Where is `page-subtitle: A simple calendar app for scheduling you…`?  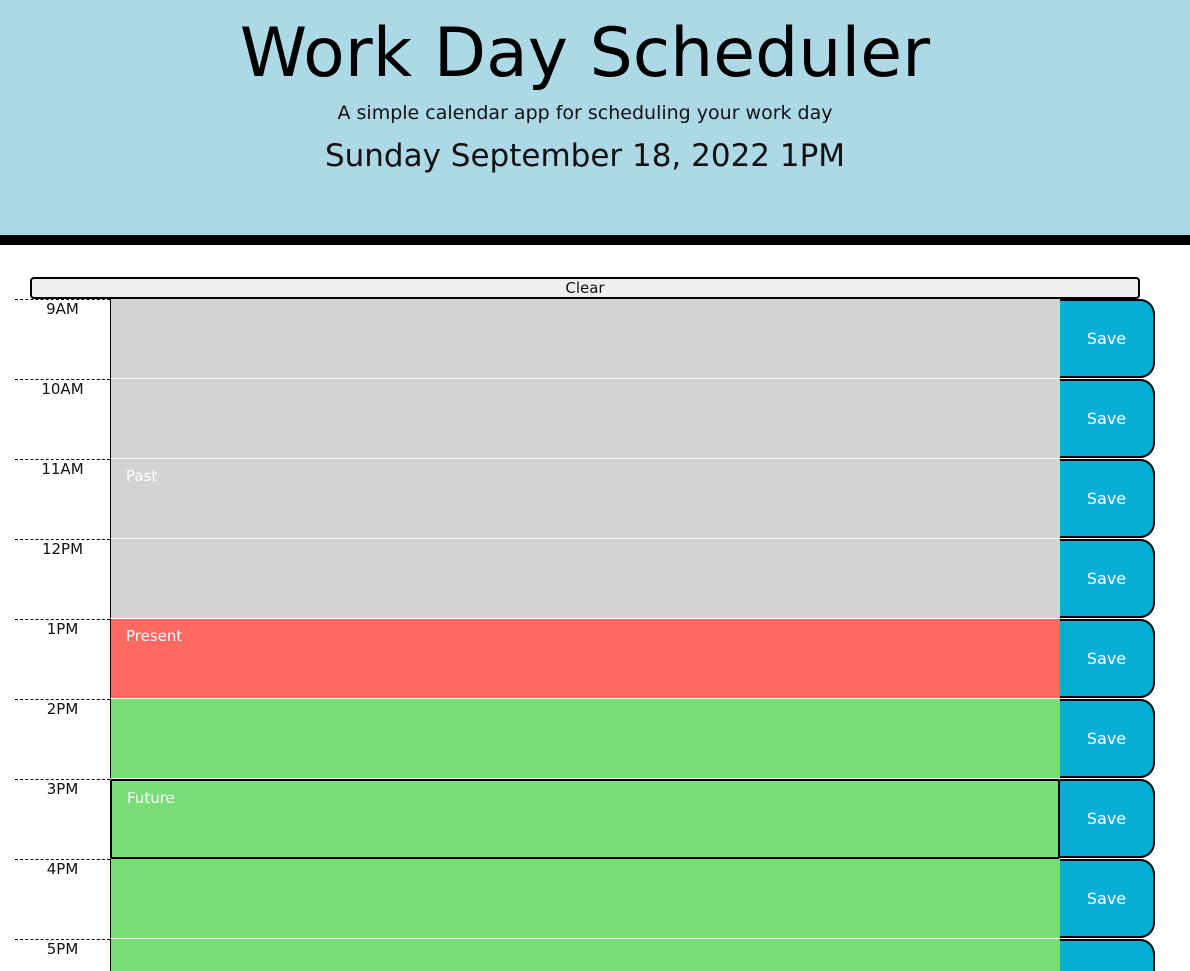
page-subtitle: A simple calendar app for scheduling you… is located at coordinates (585, 113).